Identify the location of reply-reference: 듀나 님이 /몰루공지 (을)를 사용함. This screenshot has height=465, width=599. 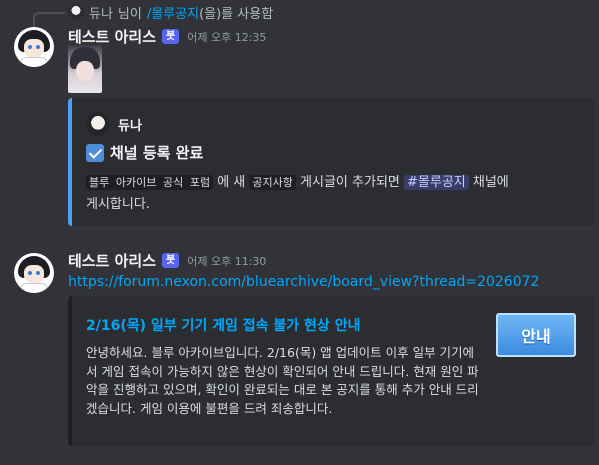
(171, 12).